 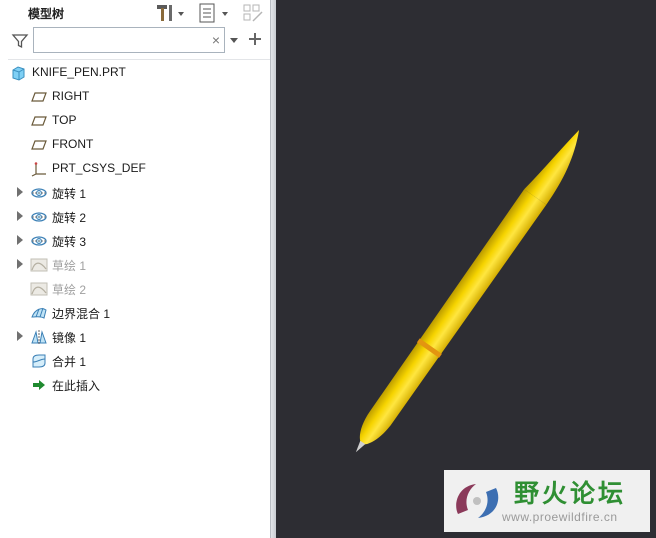 What do you see at coordinates (135, 73) in the screenshot?
I see `tree-item: KNIFE_PEN.PRT` at bounding box center [135, 73].